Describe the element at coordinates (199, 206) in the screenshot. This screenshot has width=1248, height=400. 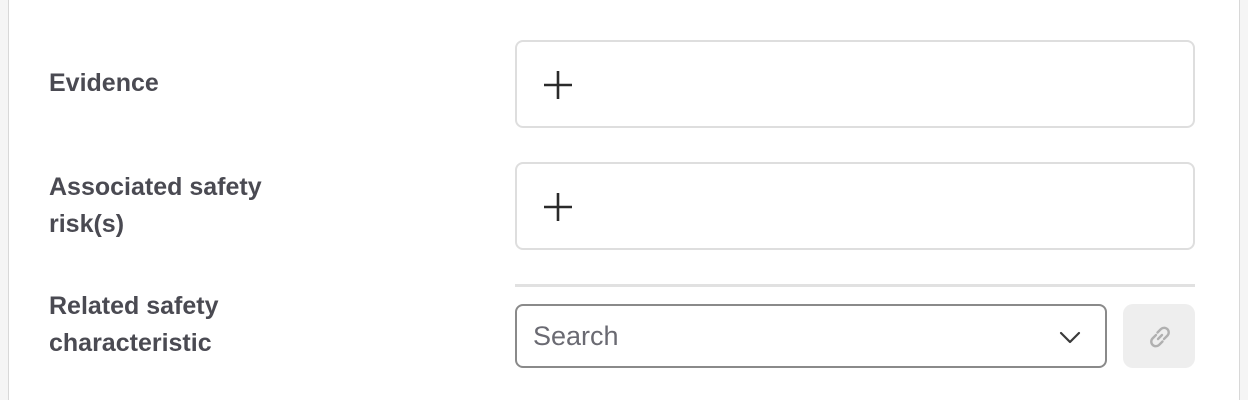
I see `associated-risks-label: Associated safety risk(s)` at that location.